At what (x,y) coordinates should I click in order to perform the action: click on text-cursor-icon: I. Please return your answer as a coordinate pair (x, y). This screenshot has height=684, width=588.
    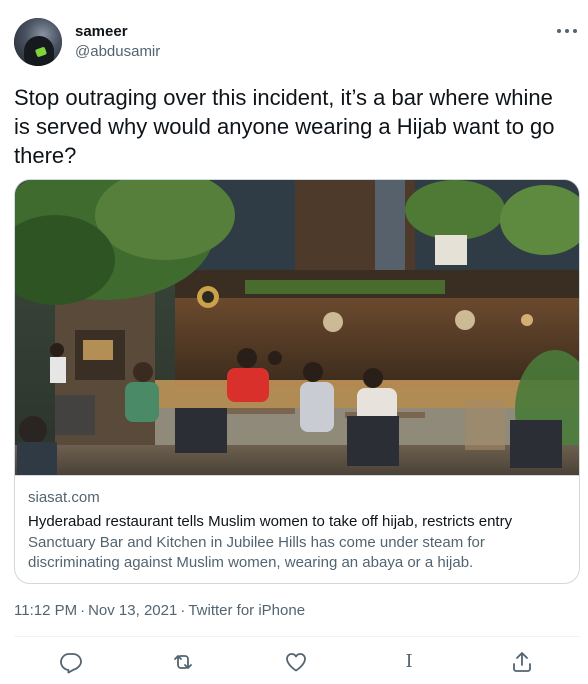
    Looking at the image, I should click on (409, 661).